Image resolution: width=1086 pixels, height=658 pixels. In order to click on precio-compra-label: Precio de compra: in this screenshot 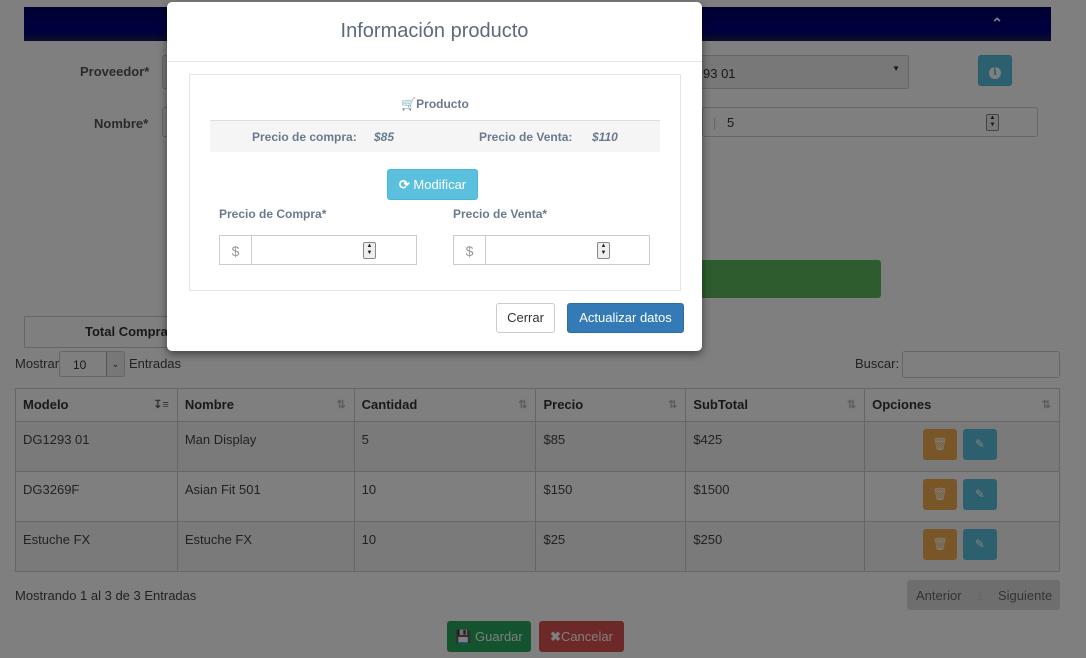, I will do `click(304, 137)`.